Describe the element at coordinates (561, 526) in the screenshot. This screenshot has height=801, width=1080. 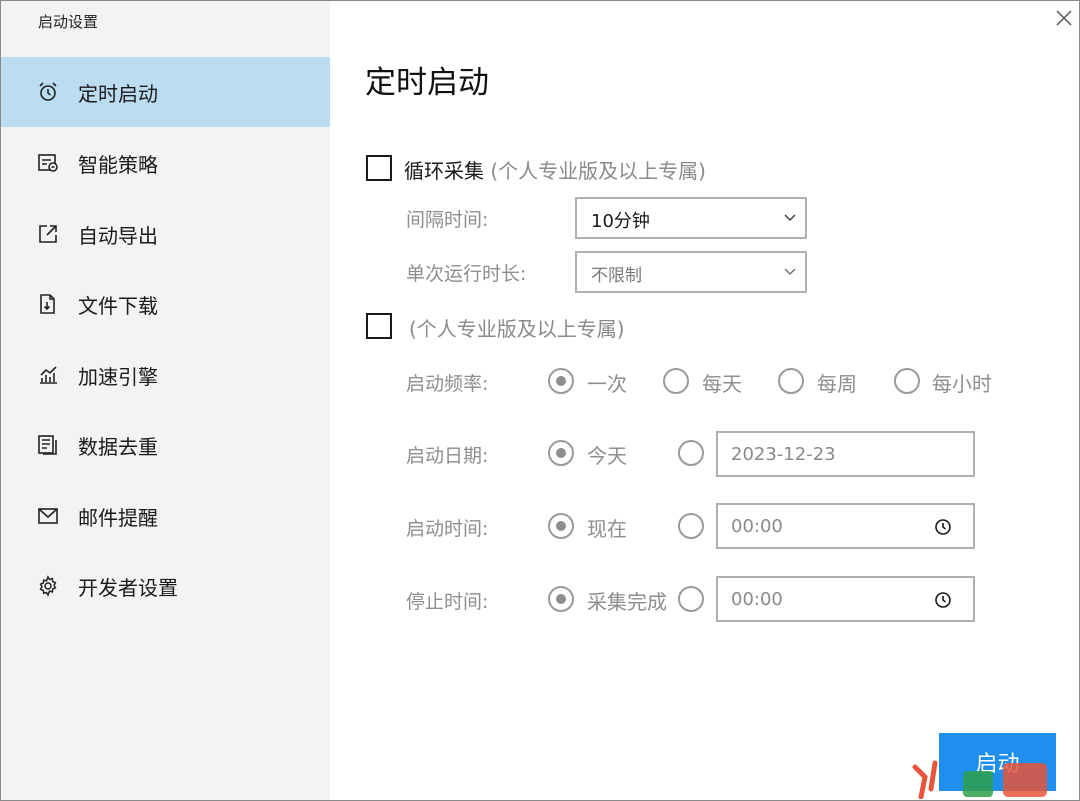
I see `start-time-now-radio` at that location.